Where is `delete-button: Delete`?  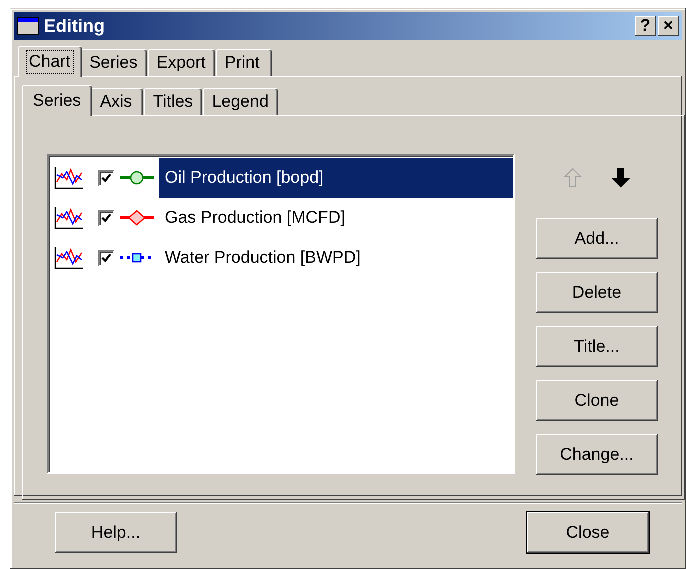 delete-button: Delete is located at coordinates (597, 292).